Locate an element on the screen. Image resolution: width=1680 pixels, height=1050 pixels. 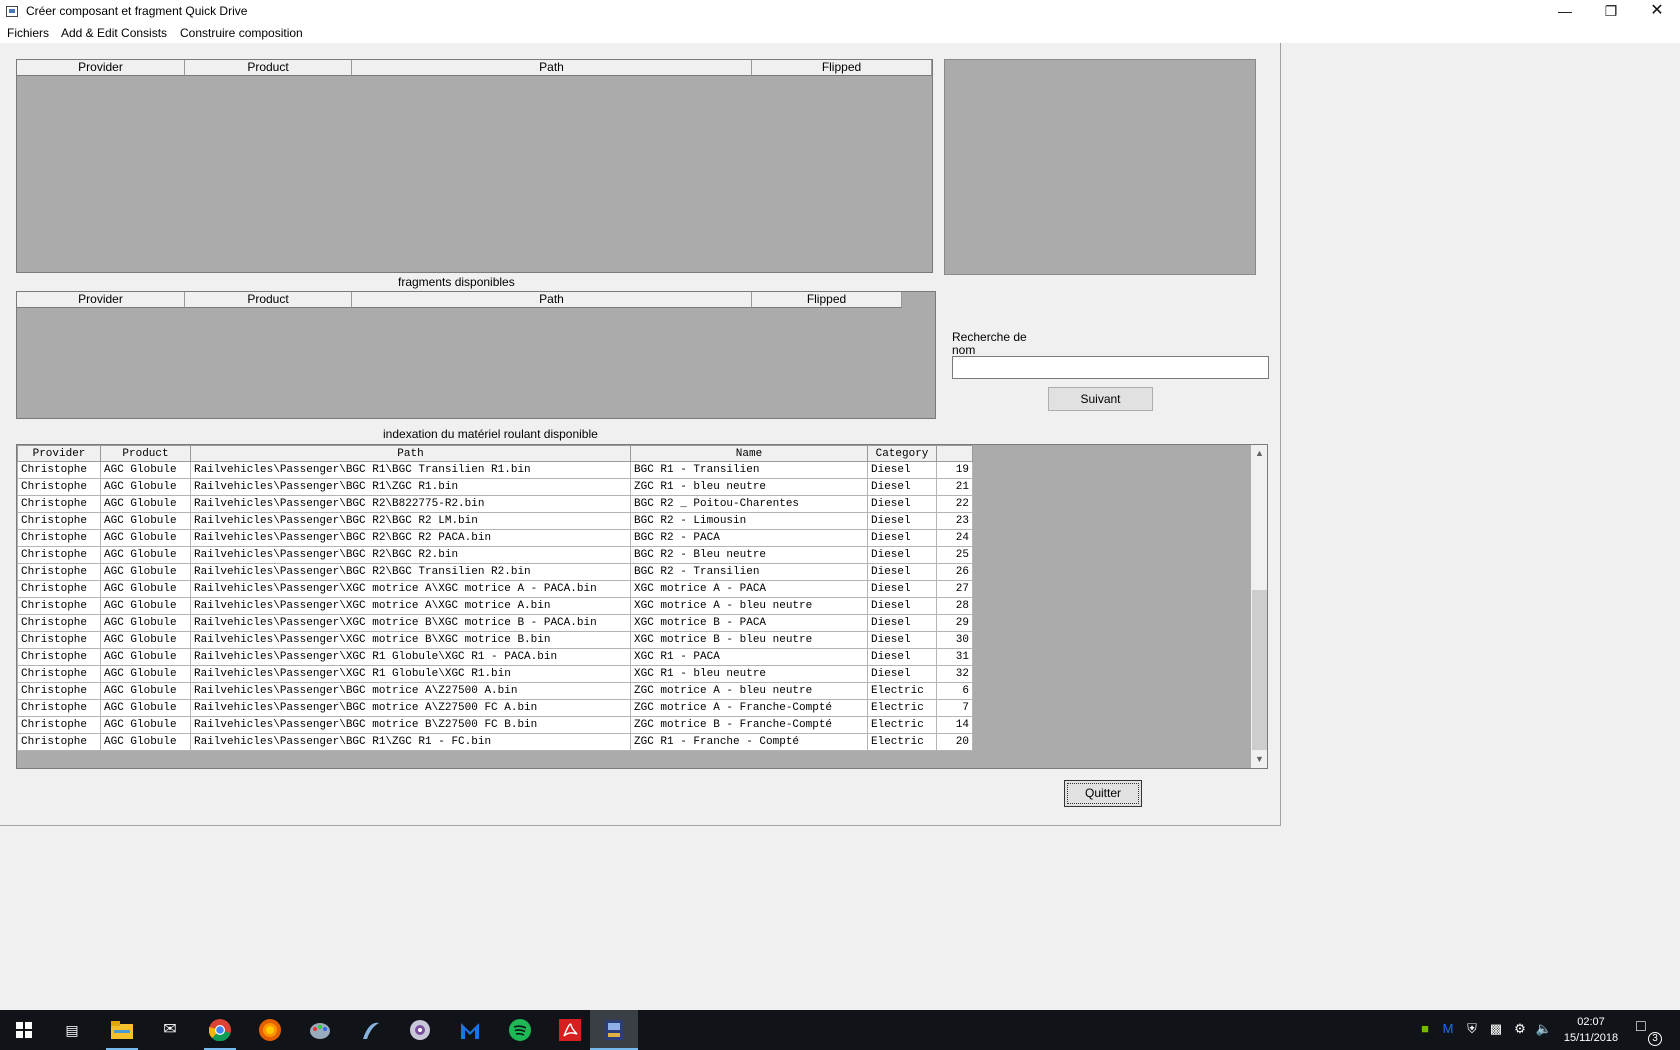
search-input is located at coordinates (1110, 367).